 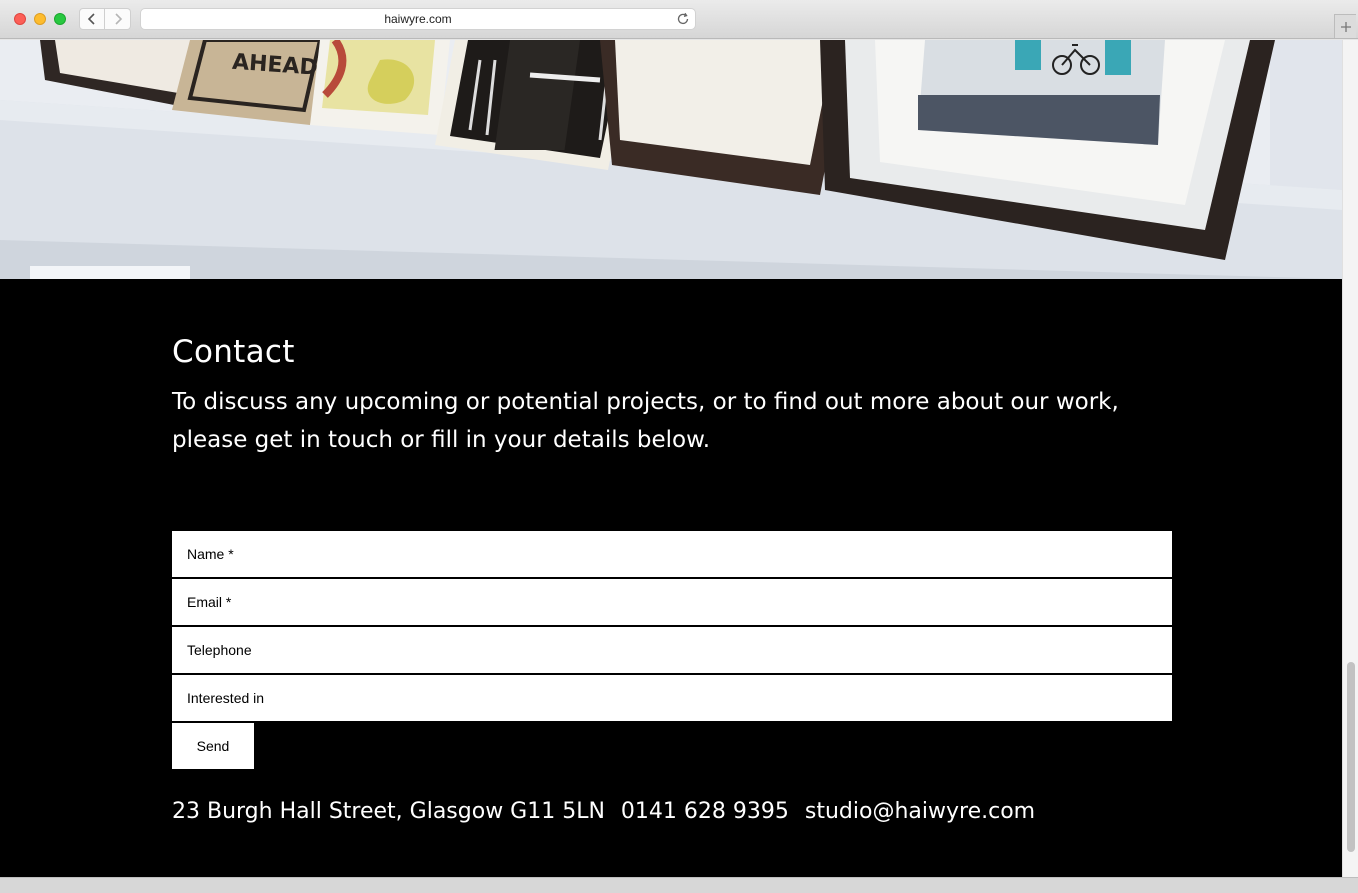 I want to click on email-link: studio@haiwyre.com, so click(x=920, y=811).